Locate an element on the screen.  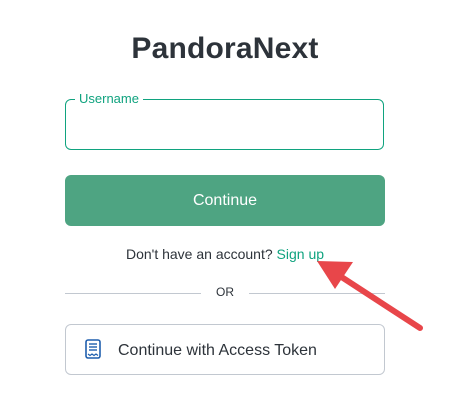
page-title: PandoraNext is located at coordinates (225, 48).